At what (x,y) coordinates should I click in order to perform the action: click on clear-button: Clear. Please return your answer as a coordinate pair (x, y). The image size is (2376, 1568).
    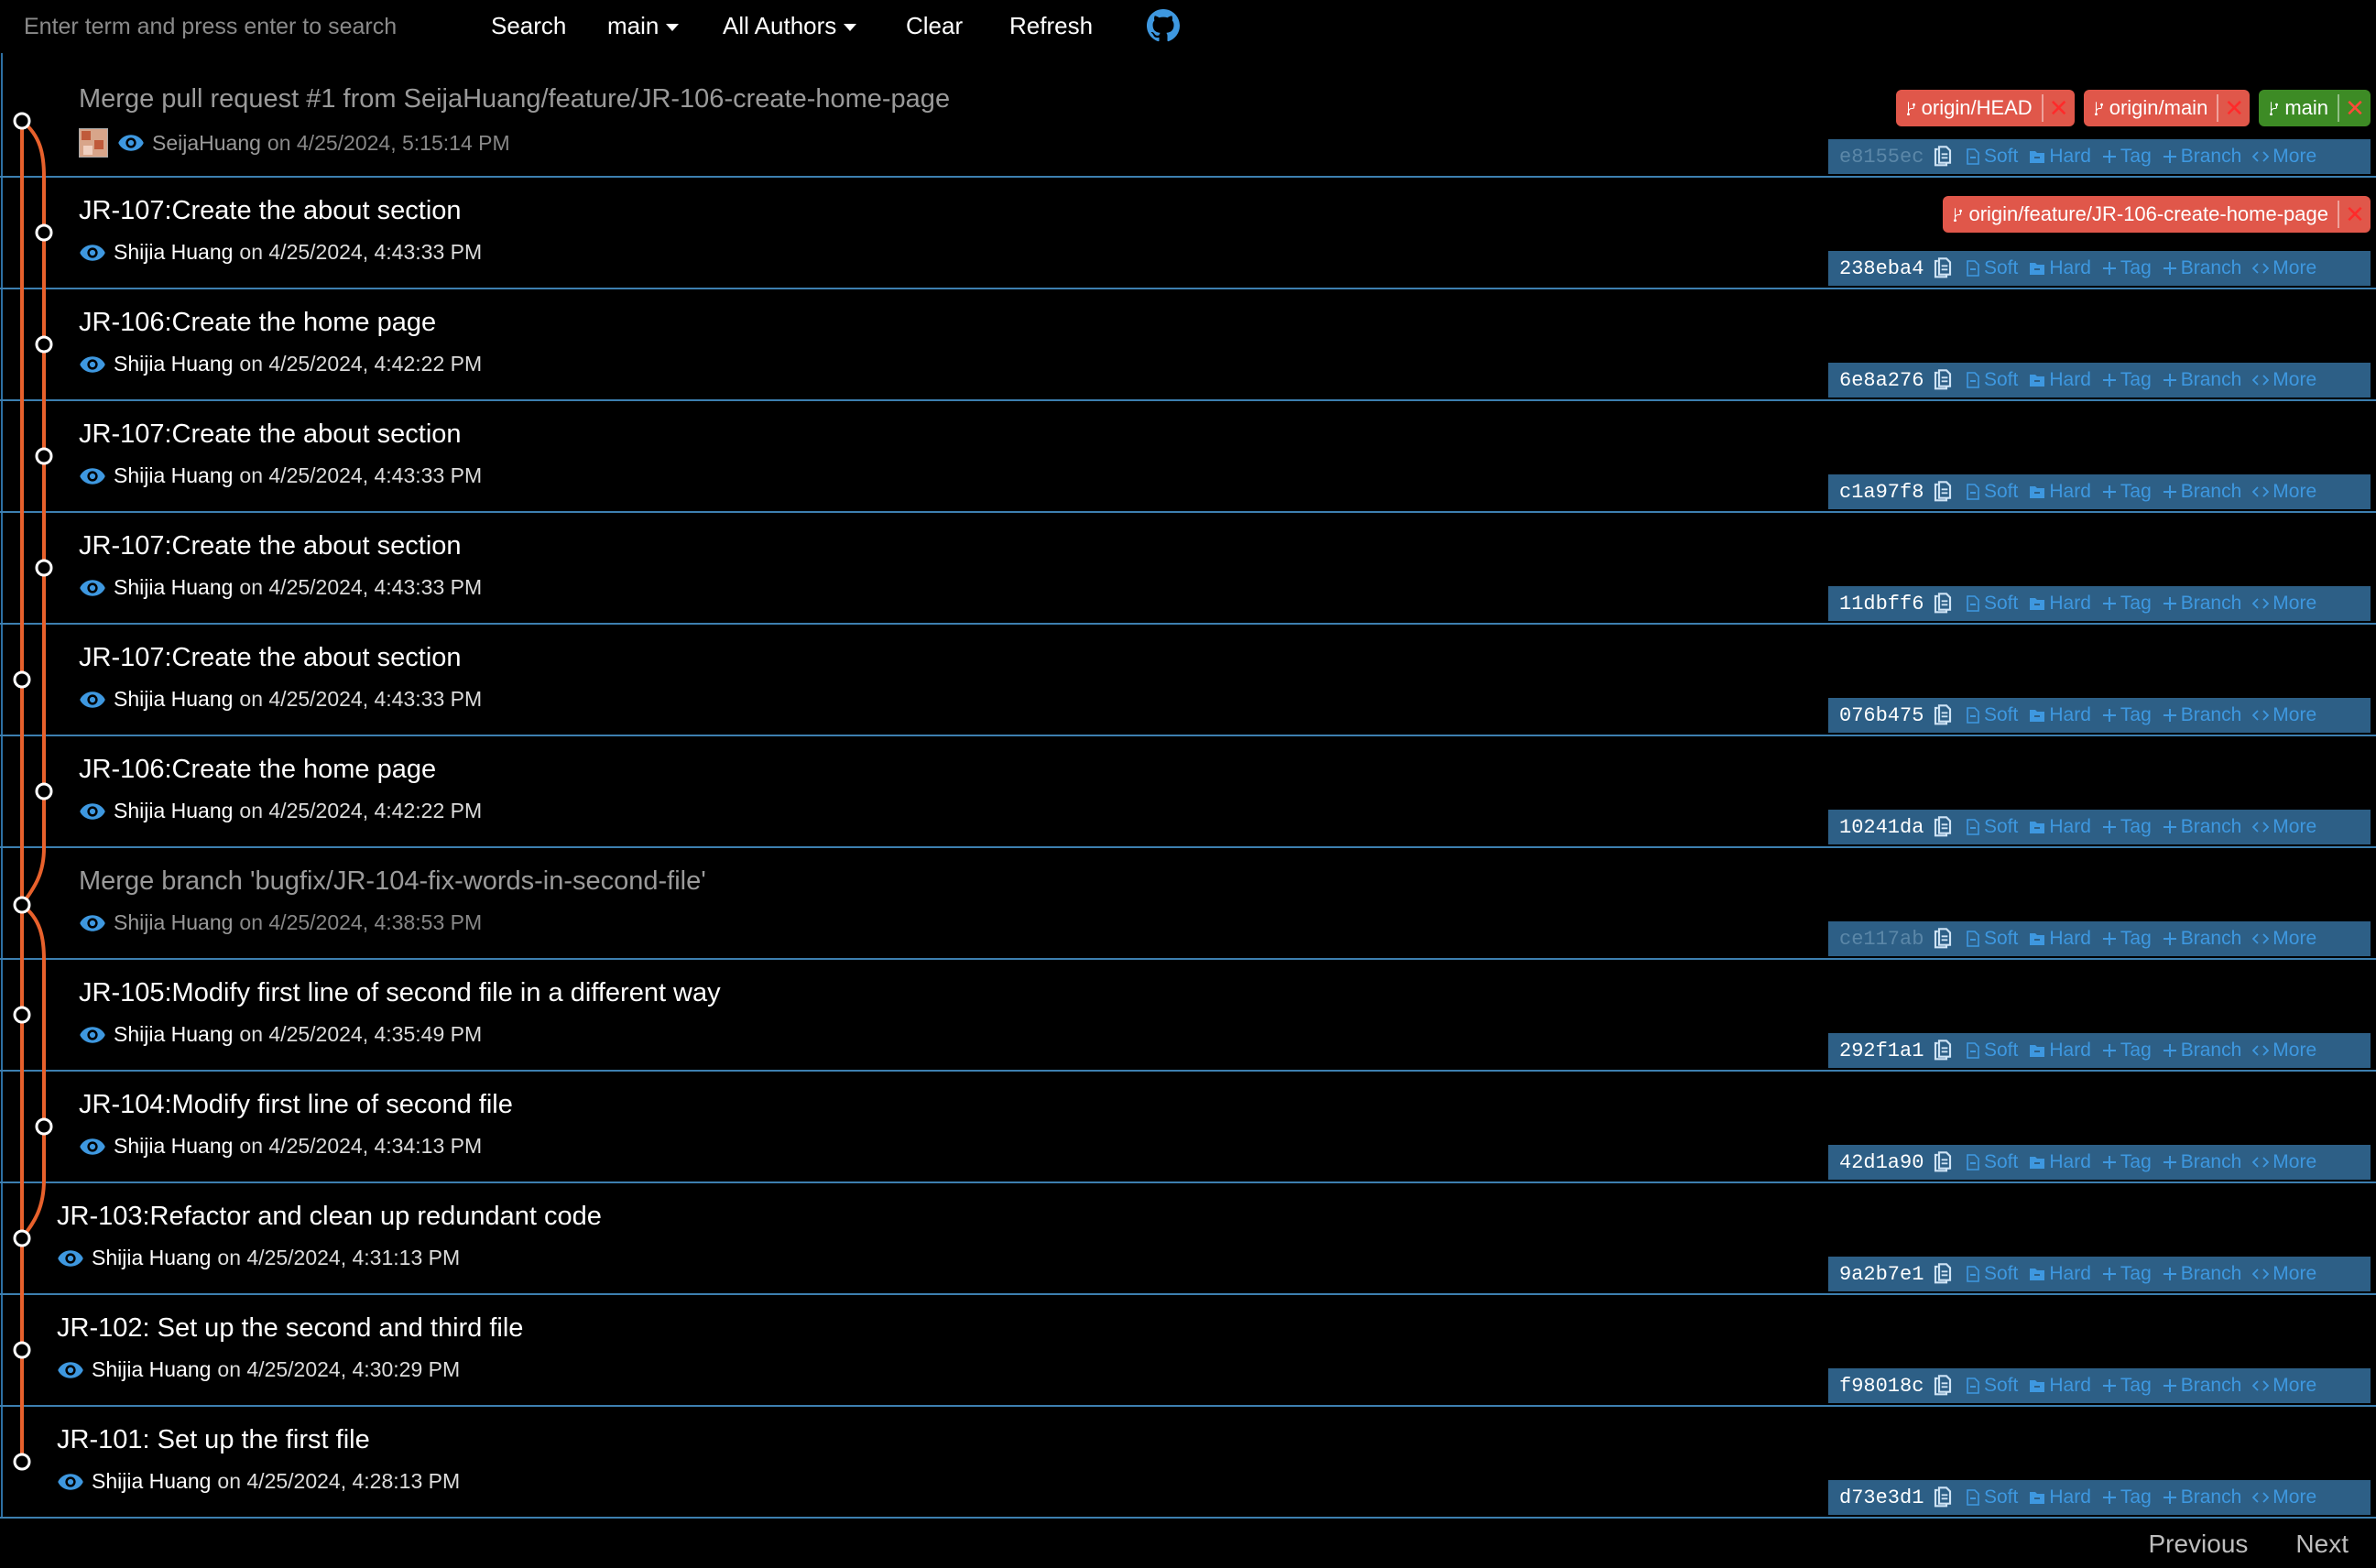
    Looking at the image, I should click on (934, 25).